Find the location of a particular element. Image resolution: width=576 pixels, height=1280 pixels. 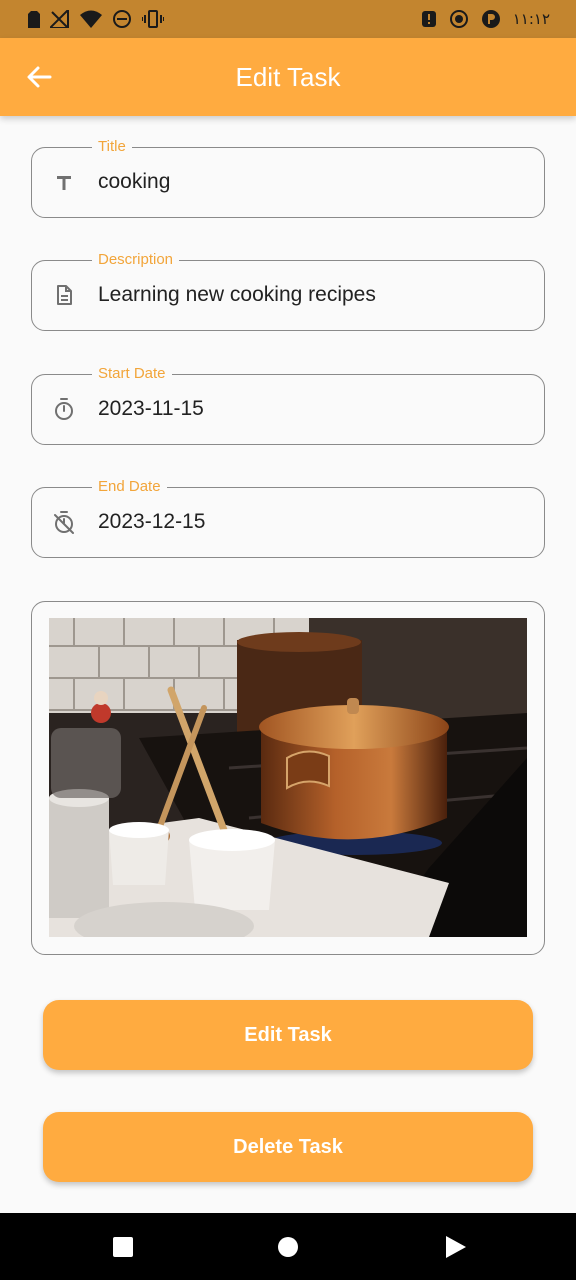

arrow-back-icon is located at coordinates (39, 77).